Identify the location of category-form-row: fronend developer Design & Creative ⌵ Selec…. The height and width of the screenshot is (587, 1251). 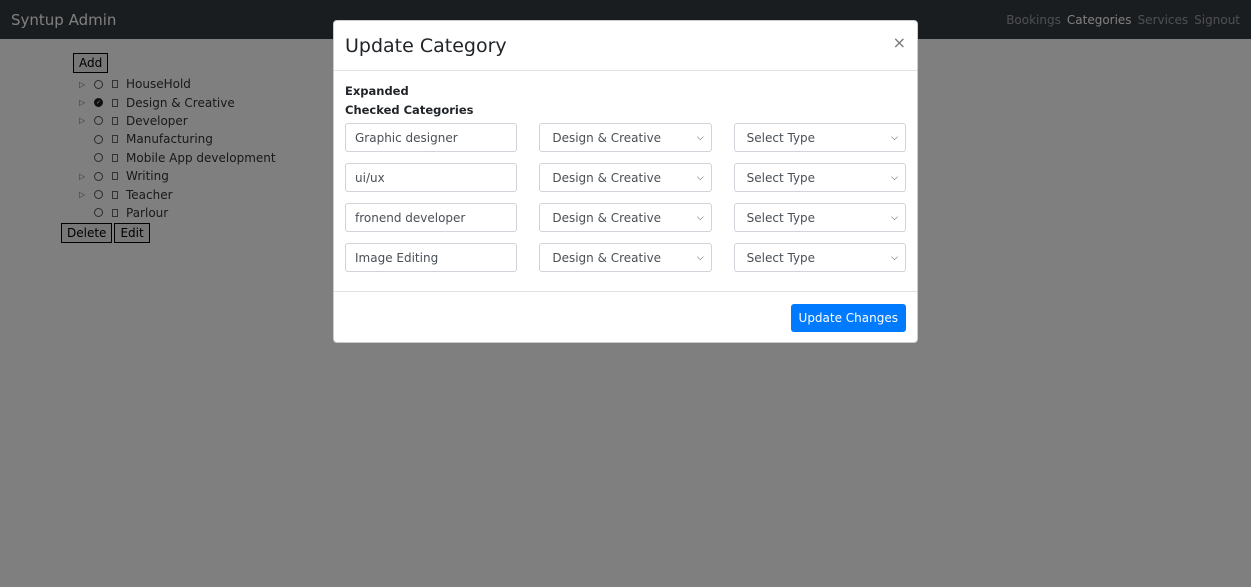
(625, 217).